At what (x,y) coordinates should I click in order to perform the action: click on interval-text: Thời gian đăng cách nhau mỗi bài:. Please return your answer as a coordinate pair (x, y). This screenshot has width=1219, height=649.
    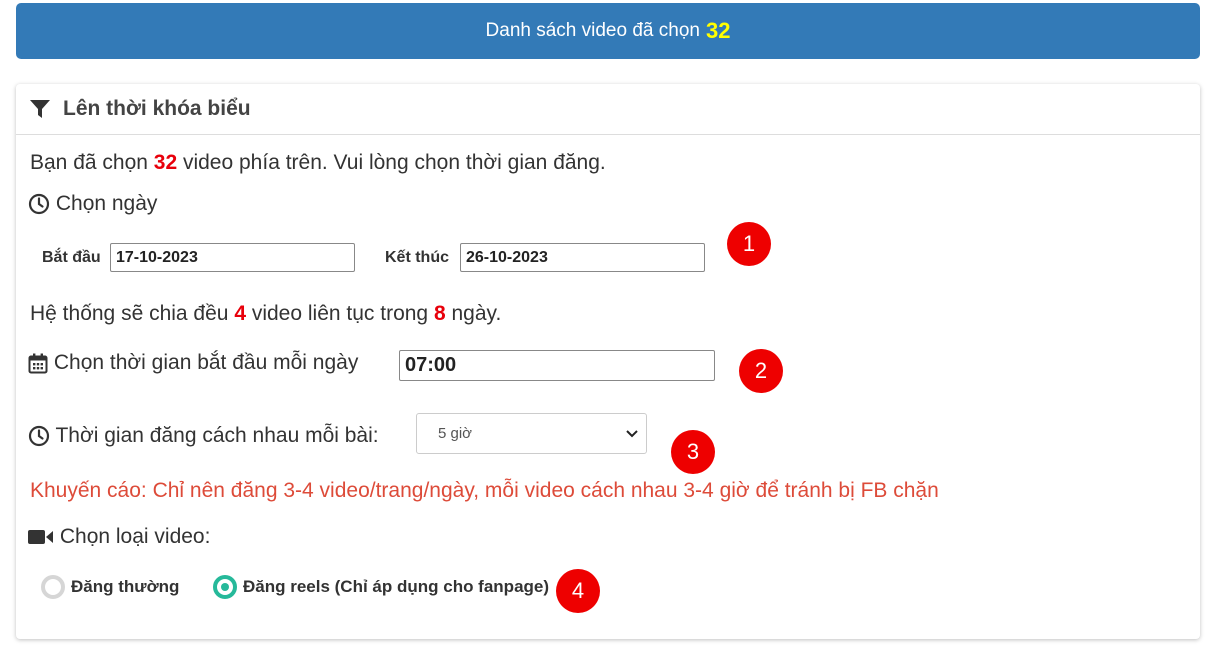
    Looking at the image, I should click on (217, 435).